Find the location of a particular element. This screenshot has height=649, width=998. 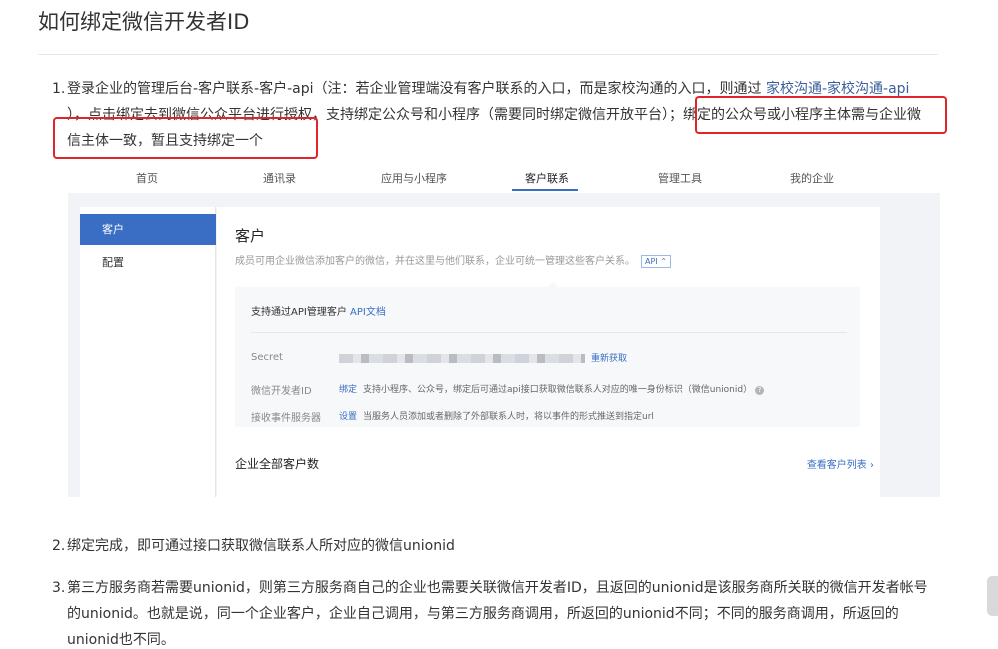

help-icon: ? is located at coordinates (760, 390).